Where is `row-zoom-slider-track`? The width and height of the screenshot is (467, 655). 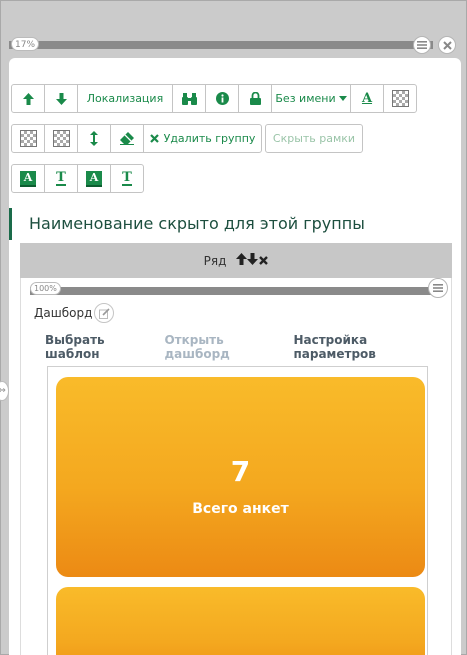
row-zoom-slider-track is located at coordinates (232, 291).